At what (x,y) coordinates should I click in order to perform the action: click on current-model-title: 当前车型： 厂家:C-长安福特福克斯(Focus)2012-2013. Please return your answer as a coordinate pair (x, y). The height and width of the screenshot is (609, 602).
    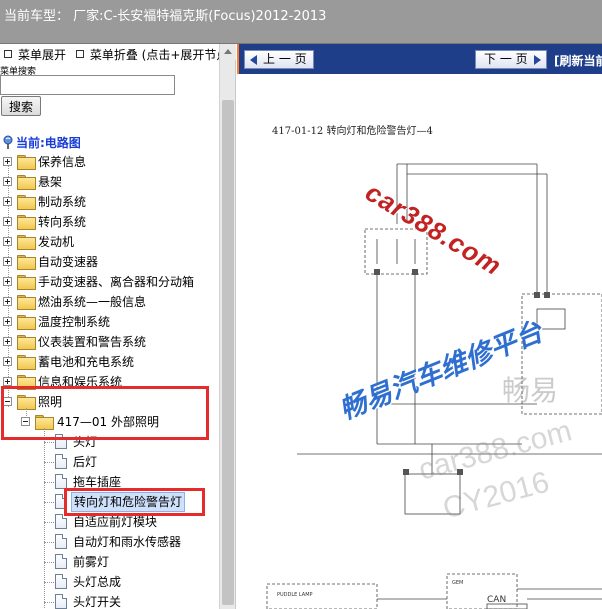
    Looking at the image, I should click on (165, 16).